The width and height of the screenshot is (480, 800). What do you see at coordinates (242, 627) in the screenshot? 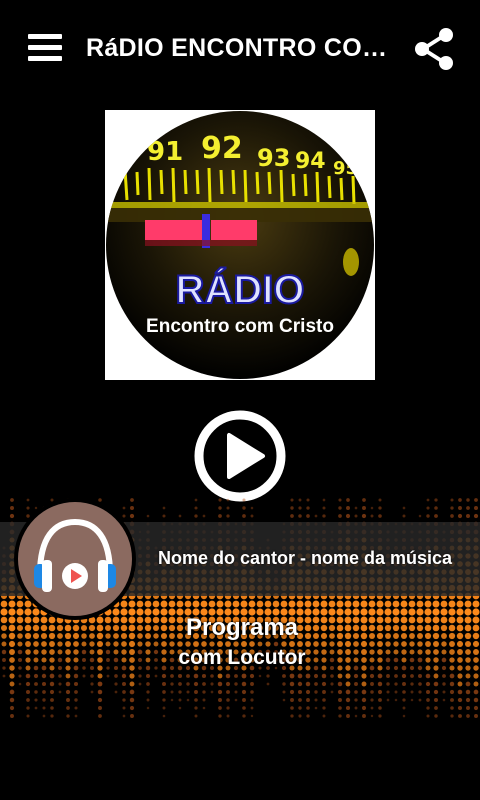
I see `program-name: Programa` at bounding box center [242, 627].